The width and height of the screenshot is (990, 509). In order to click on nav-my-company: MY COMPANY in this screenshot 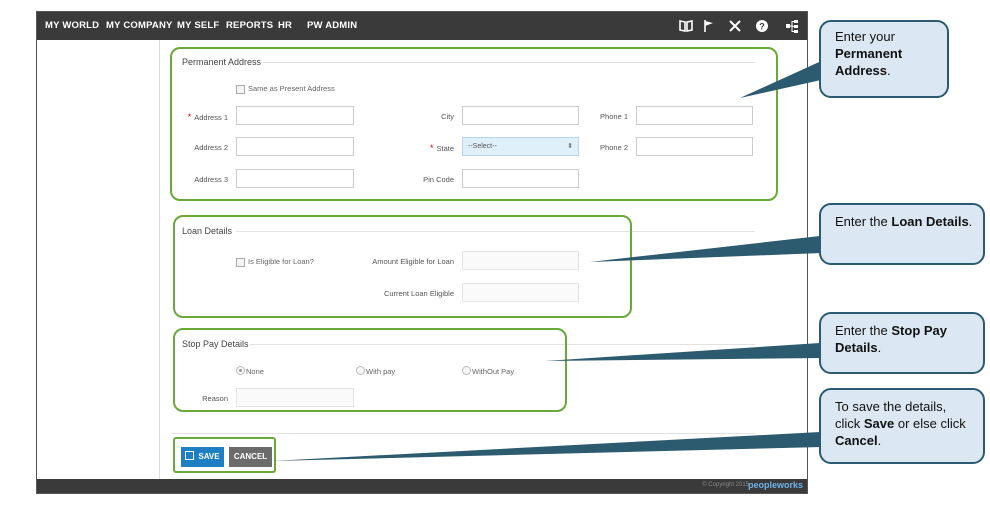, I will do `click(139, 26)`.